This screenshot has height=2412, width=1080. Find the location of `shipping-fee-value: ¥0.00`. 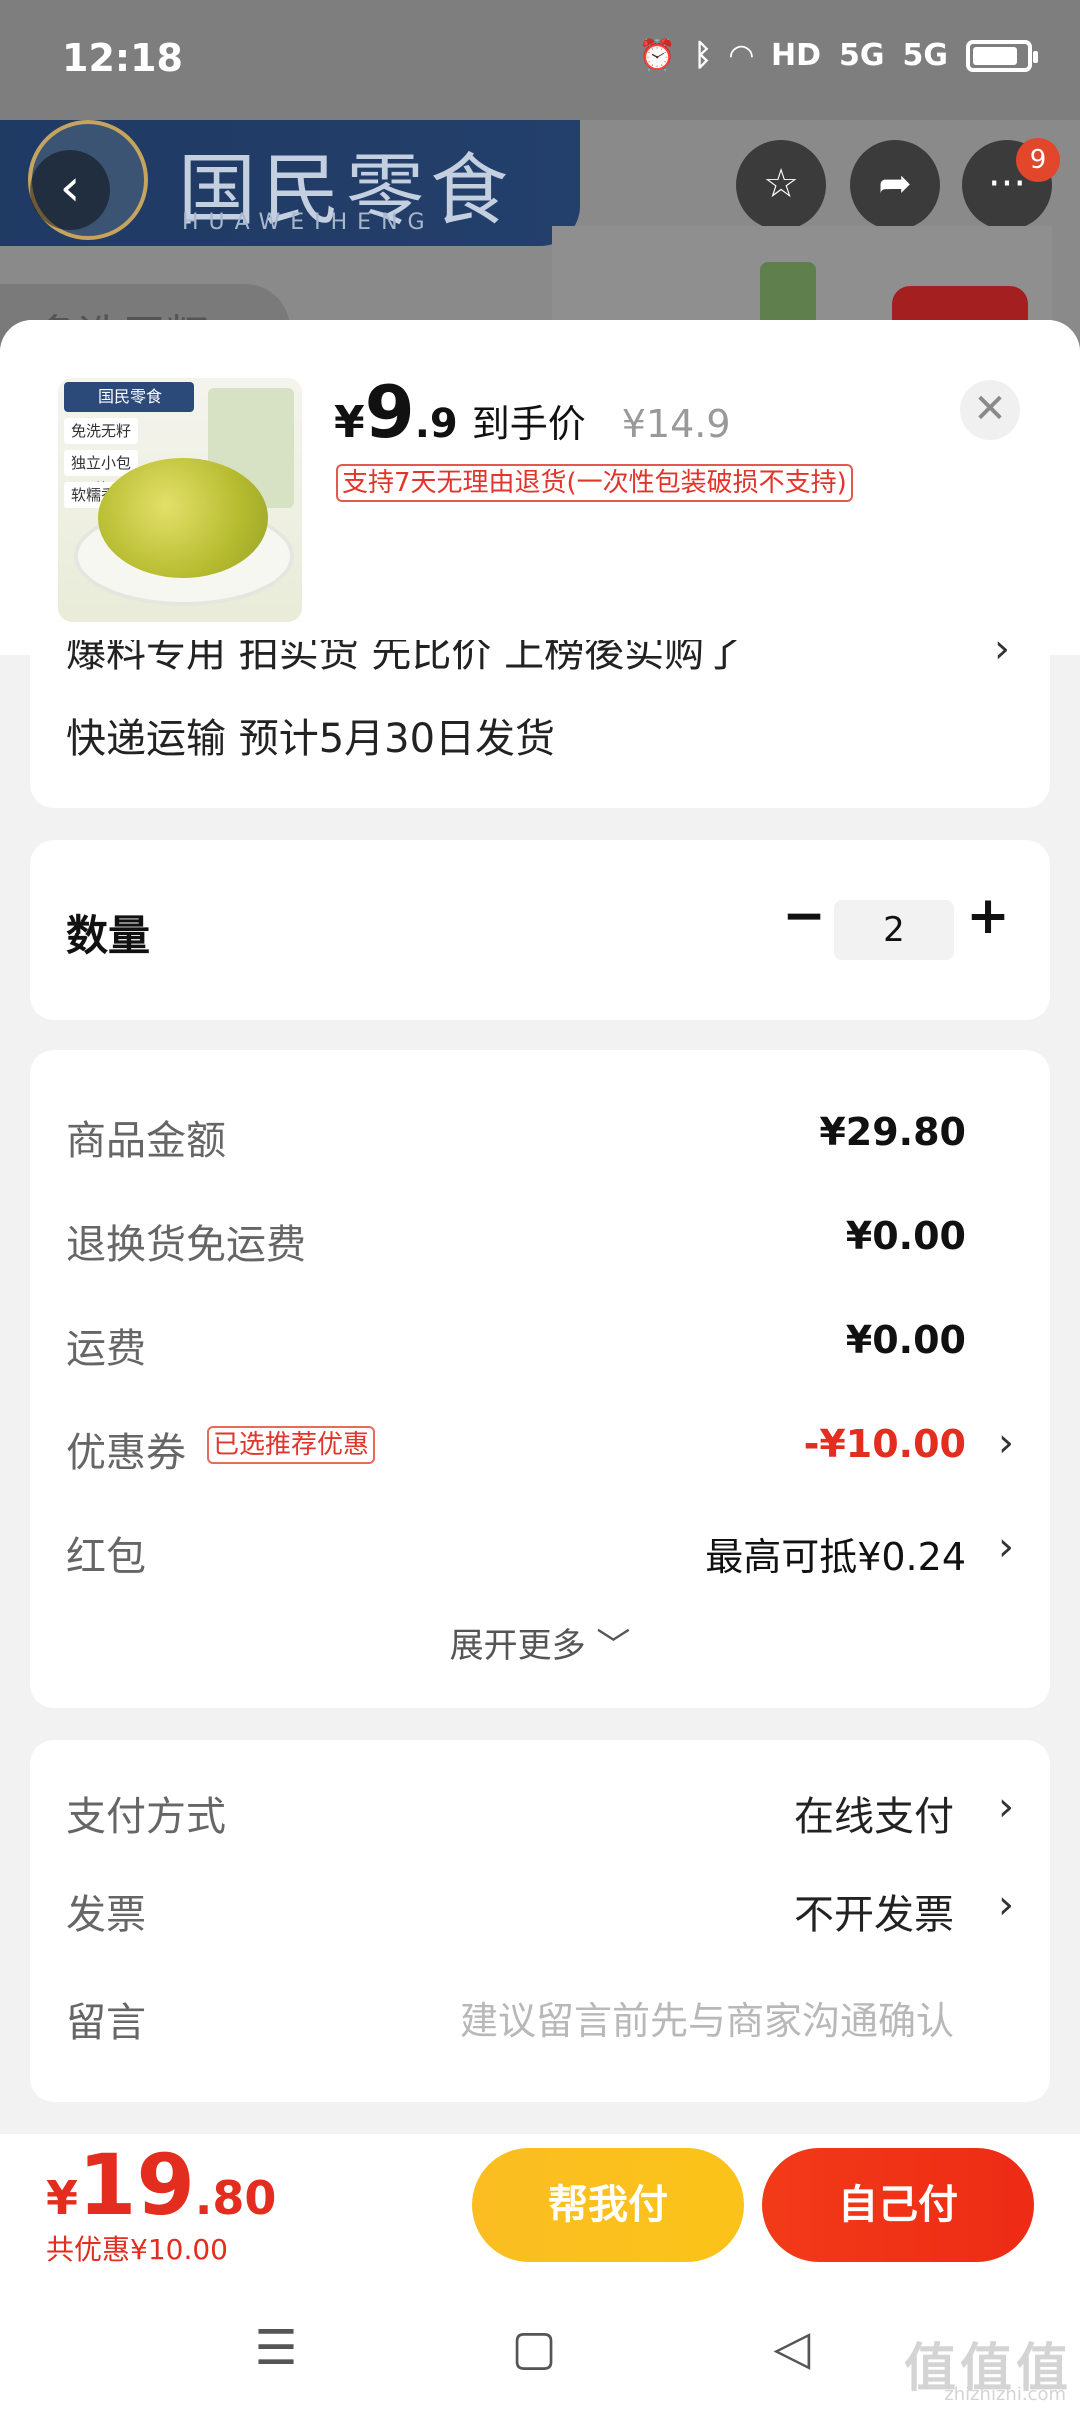

shipping-fee-value: ¥0.00 is located at coordinates (905, 1340).